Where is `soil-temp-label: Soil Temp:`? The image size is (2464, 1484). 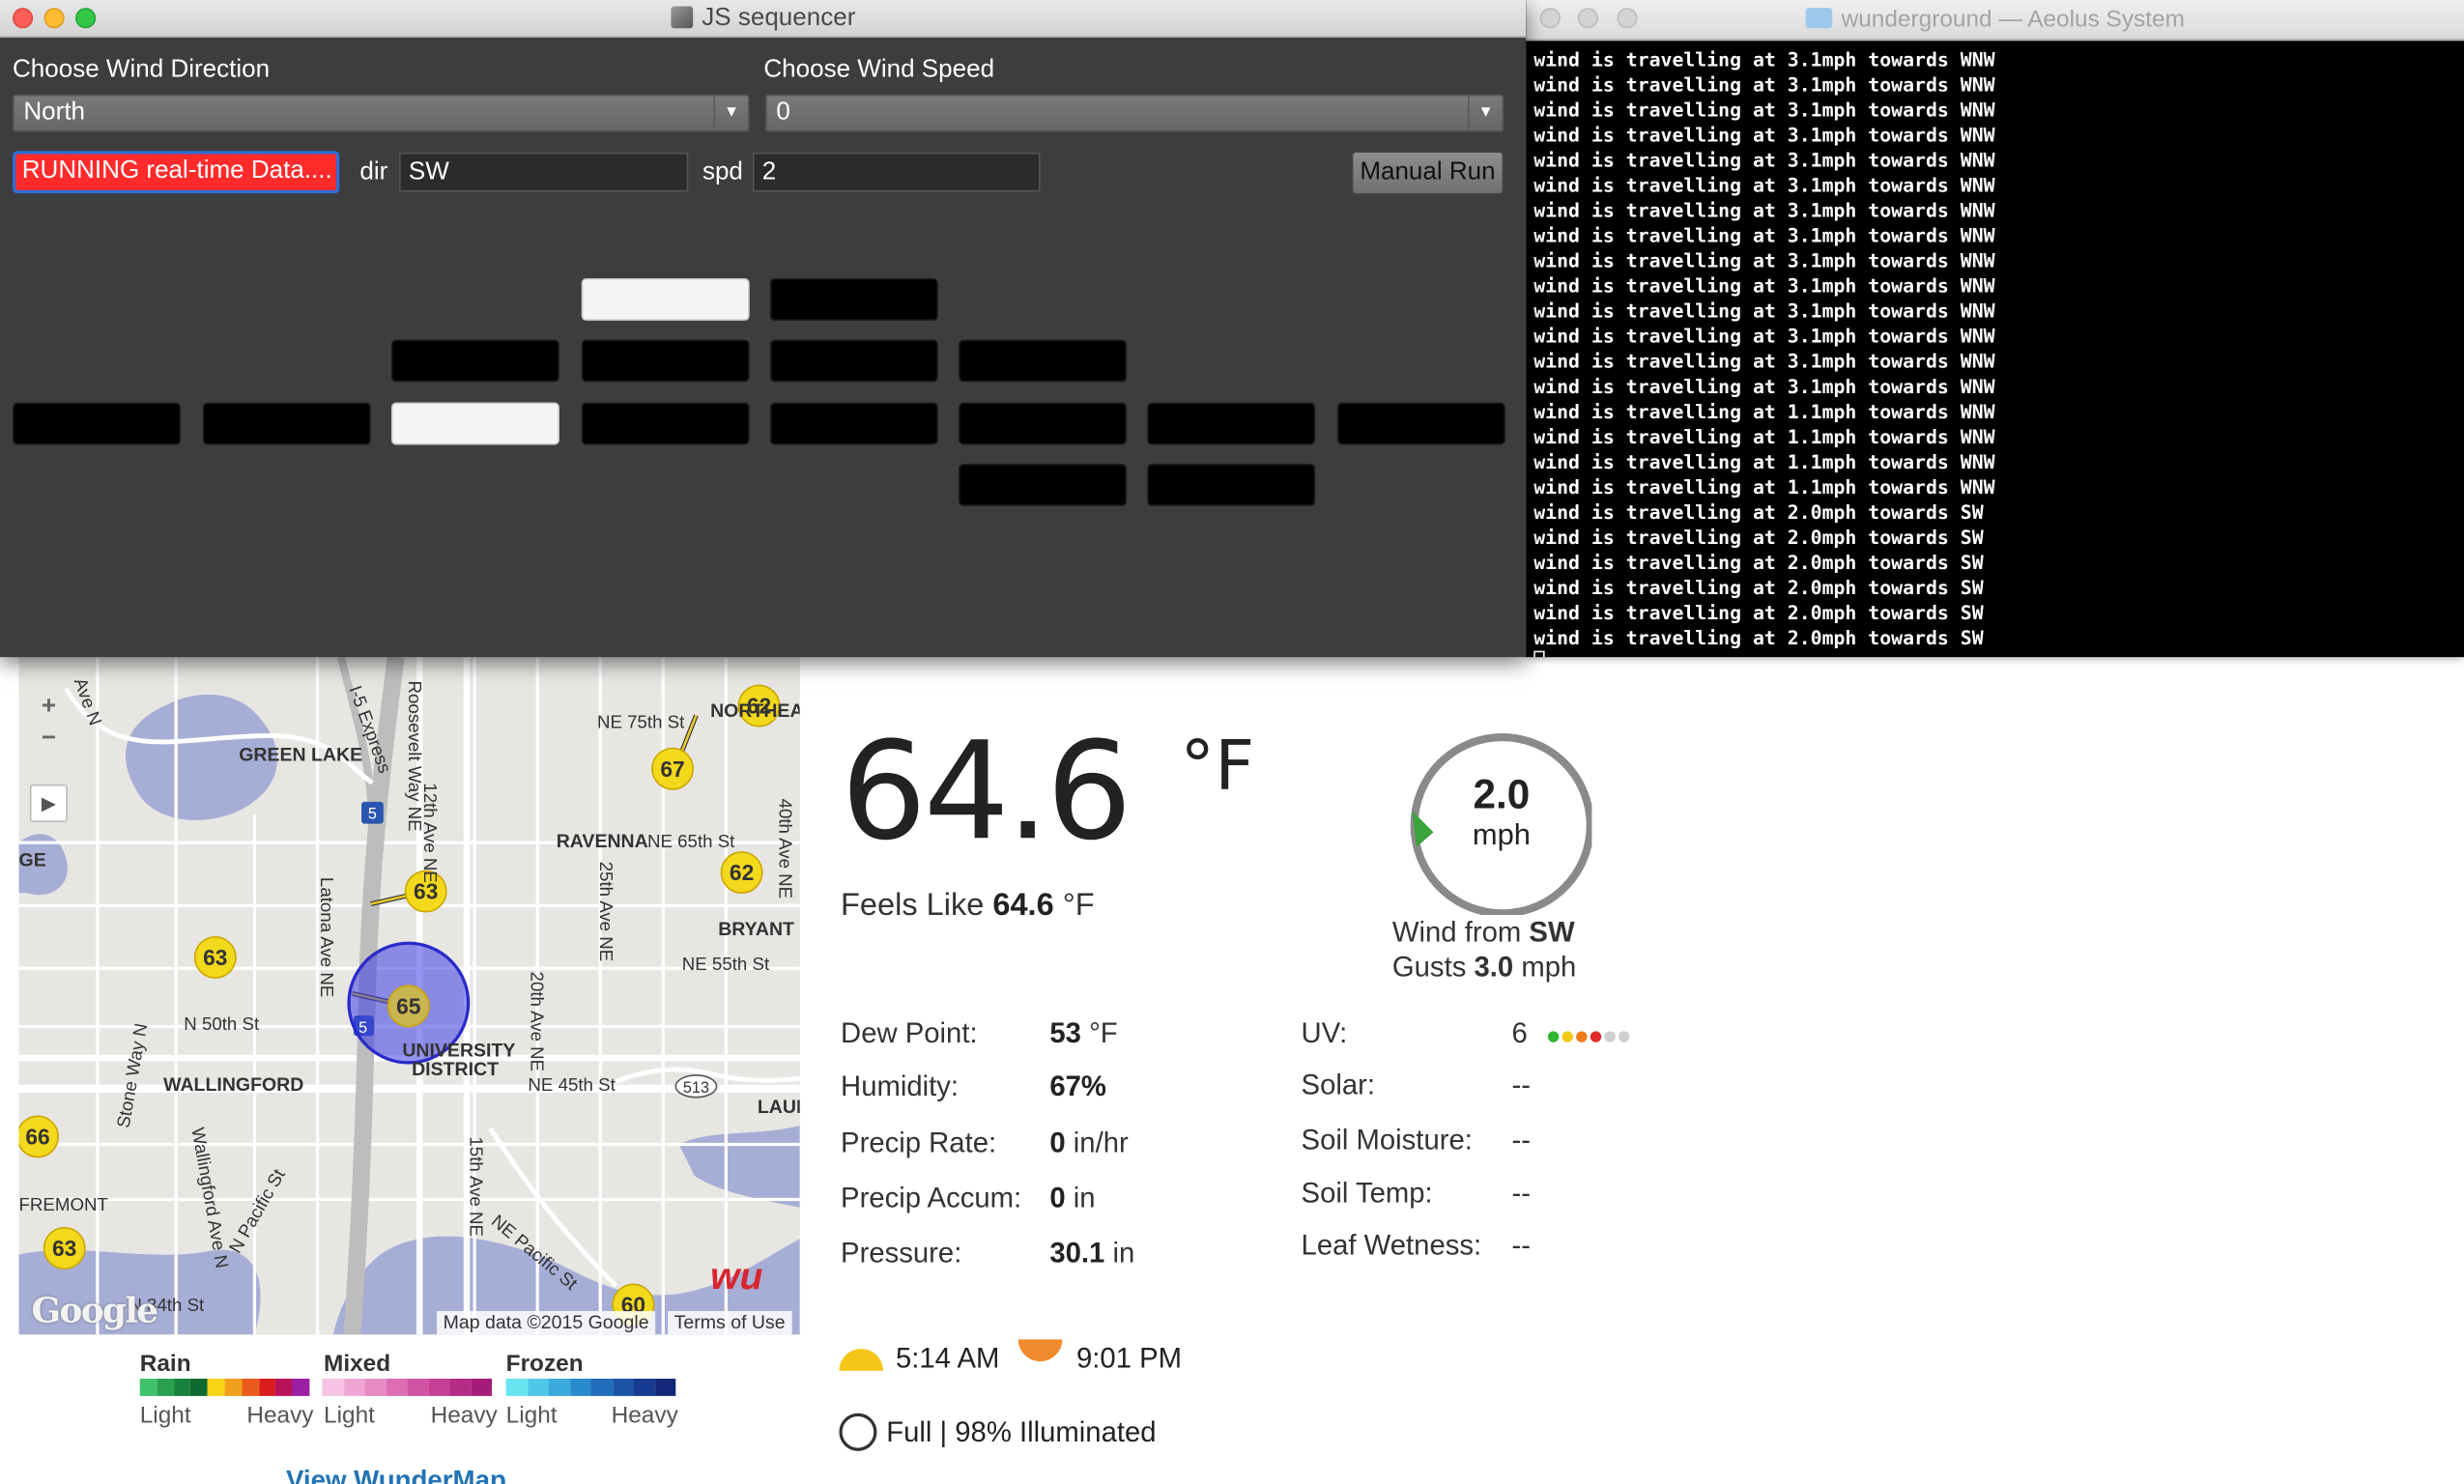
soil-temp-label: Soil Temp: is located at coordinates (1367, 1193).